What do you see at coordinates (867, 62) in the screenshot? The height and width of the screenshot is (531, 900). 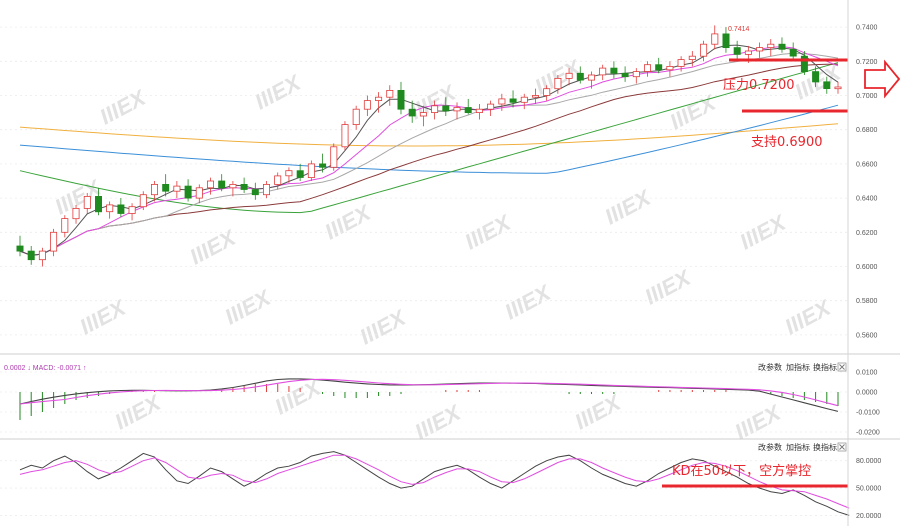 I see `price-tick-label: 0.7200` at bounding box center [867, 62].